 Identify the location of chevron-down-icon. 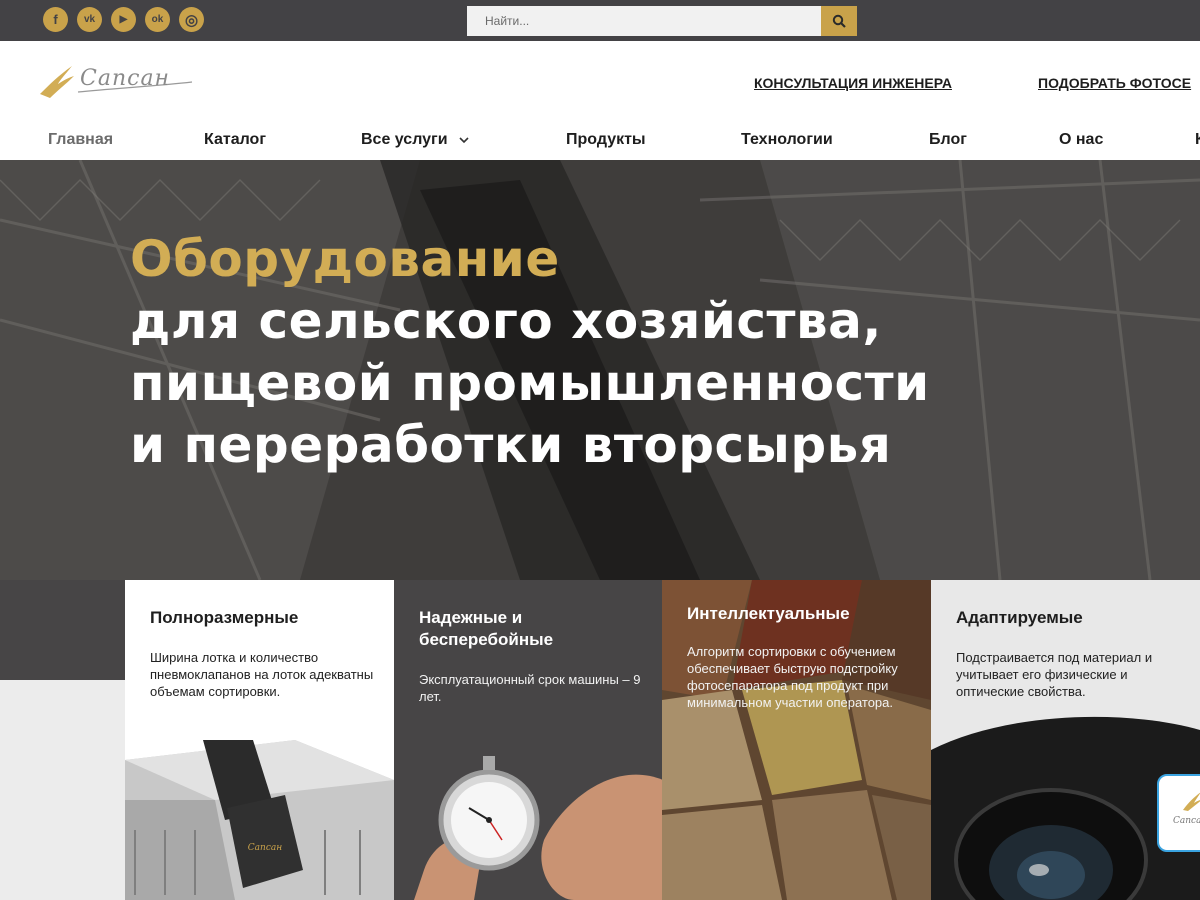
(464, 140).